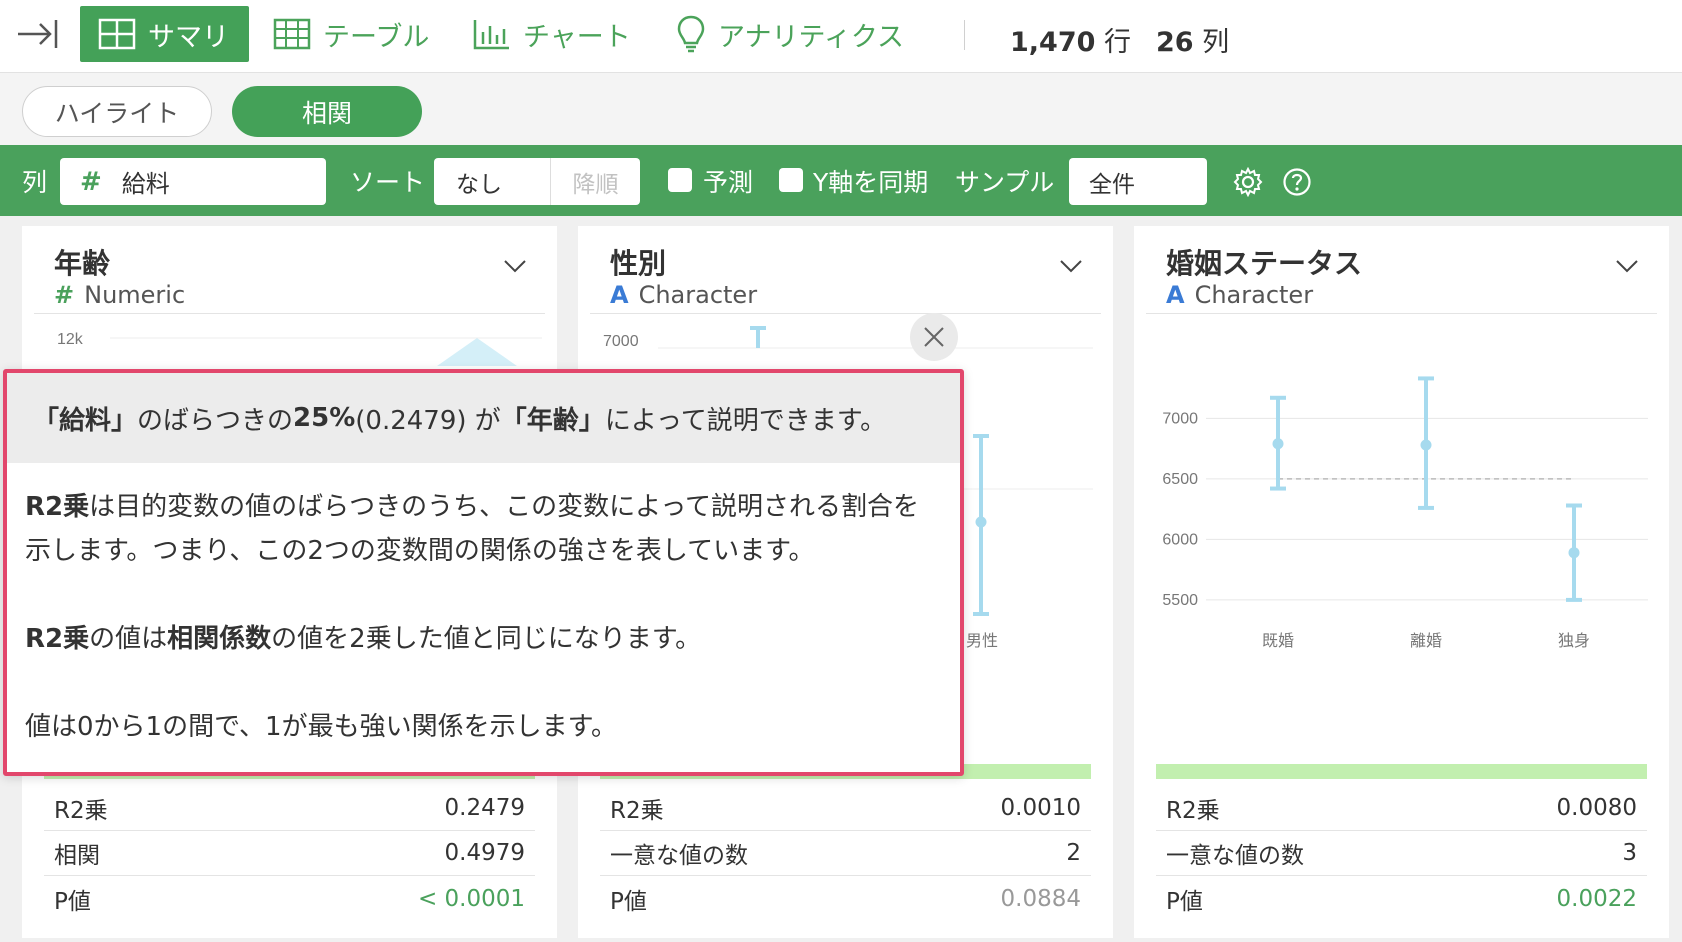  I want to click on stat-value: 0.0010, so click(1040, 808).